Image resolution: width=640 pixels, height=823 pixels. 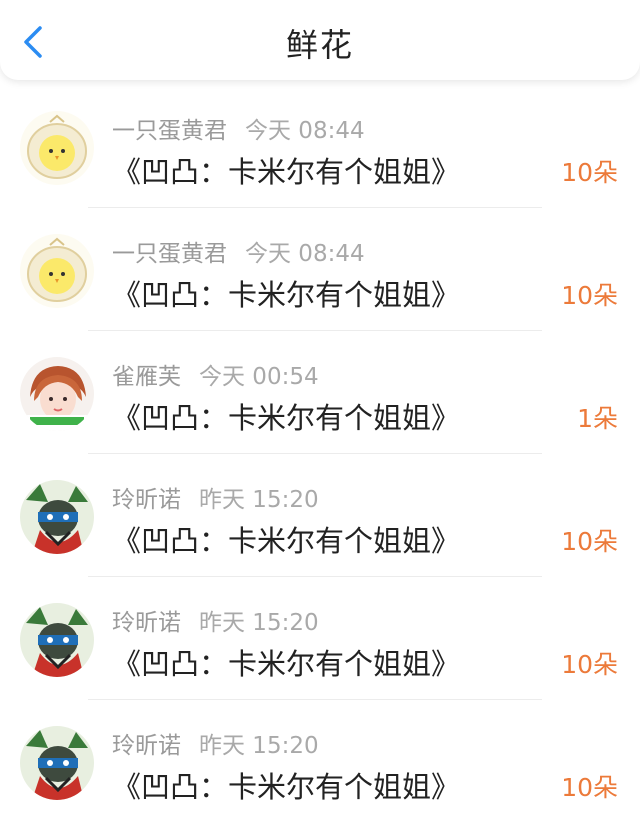 What do you see at coordinates (319, 45) in the screenshot?
I see `page-title: 鲜花` at bounding box center [319, 45].